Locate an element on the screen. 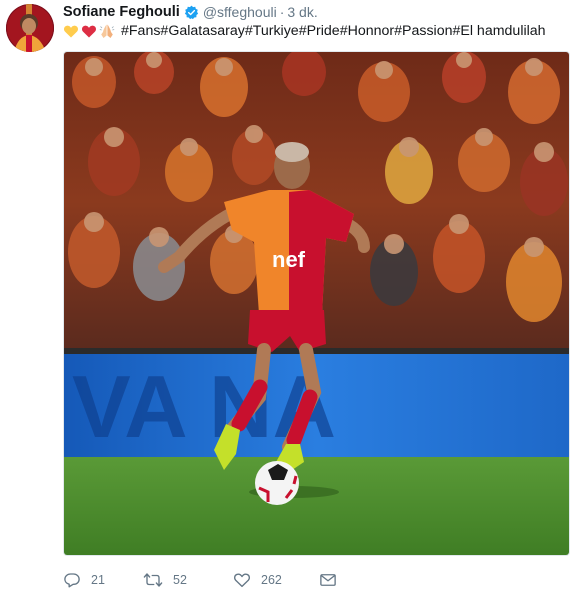  like-button: 262 is located at coordinates (276, 580).